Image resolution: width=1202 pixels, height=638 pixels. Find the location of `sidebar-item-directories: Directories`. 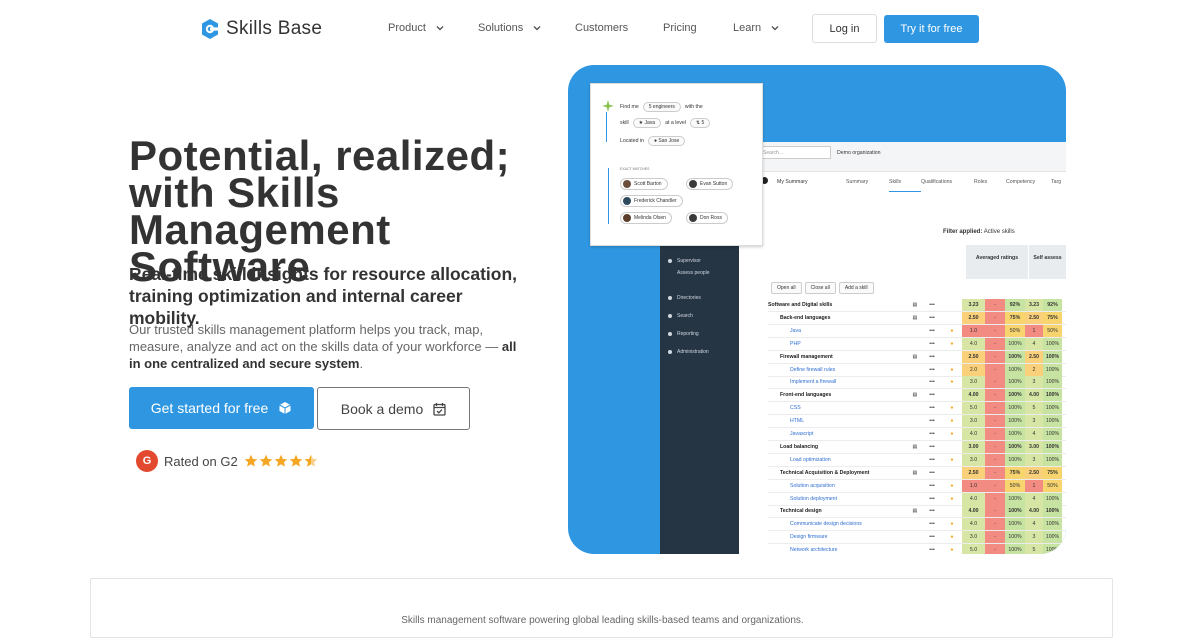

sidebar-item-directories: Directories is located at coordinates (684, 298).